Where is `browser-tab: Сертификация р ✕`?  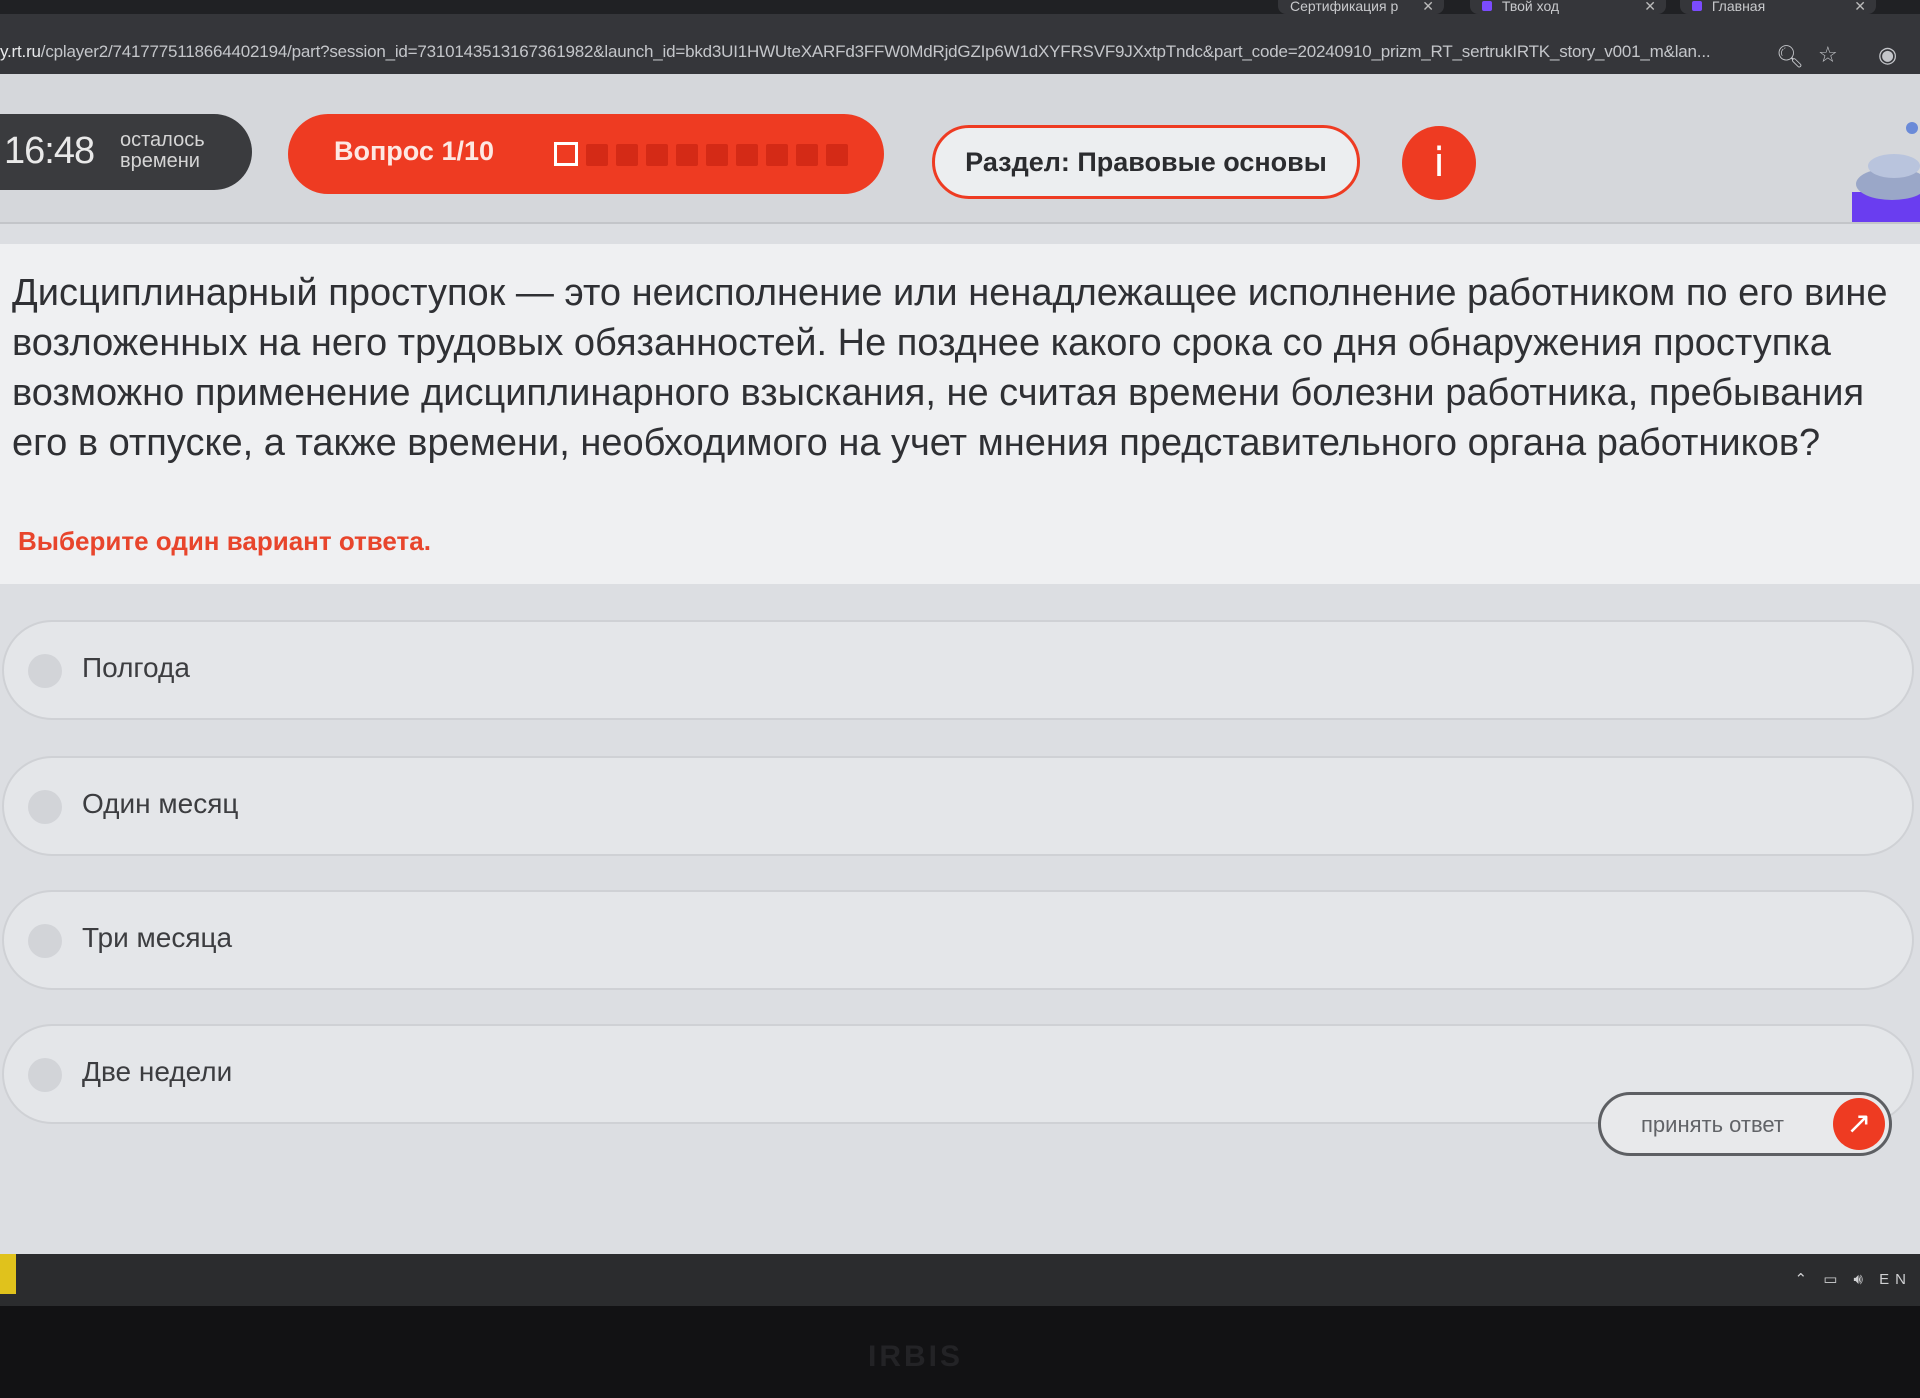 browser-tab: Сертификация р ✕ is located at coordinates (1361, 7).